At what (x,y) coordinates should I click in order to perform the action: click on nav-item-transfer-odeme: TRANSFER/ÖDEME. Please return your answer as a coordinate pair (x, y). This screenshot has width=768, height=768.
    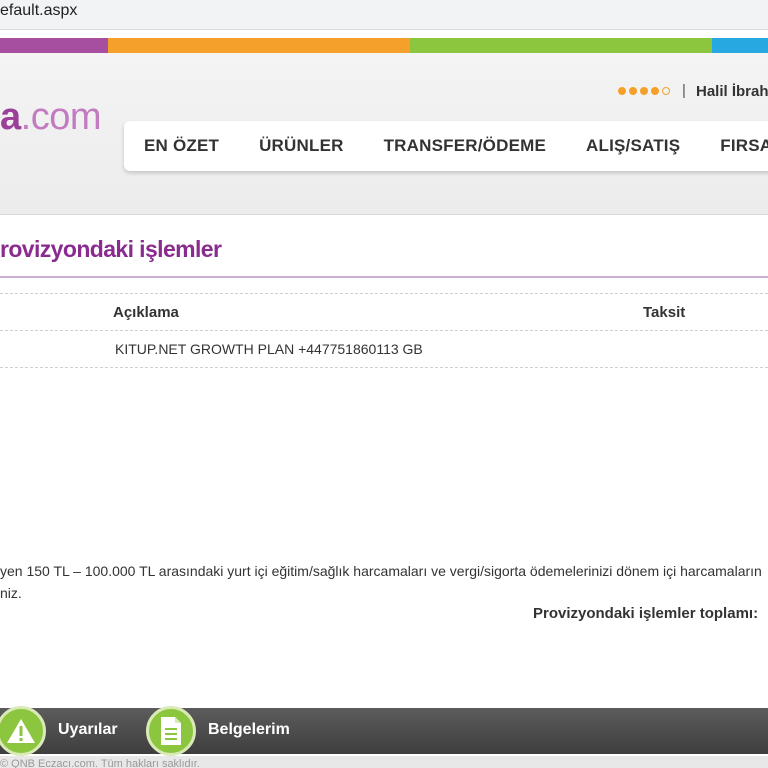
    Looking at the image, I should click on (465, 146).